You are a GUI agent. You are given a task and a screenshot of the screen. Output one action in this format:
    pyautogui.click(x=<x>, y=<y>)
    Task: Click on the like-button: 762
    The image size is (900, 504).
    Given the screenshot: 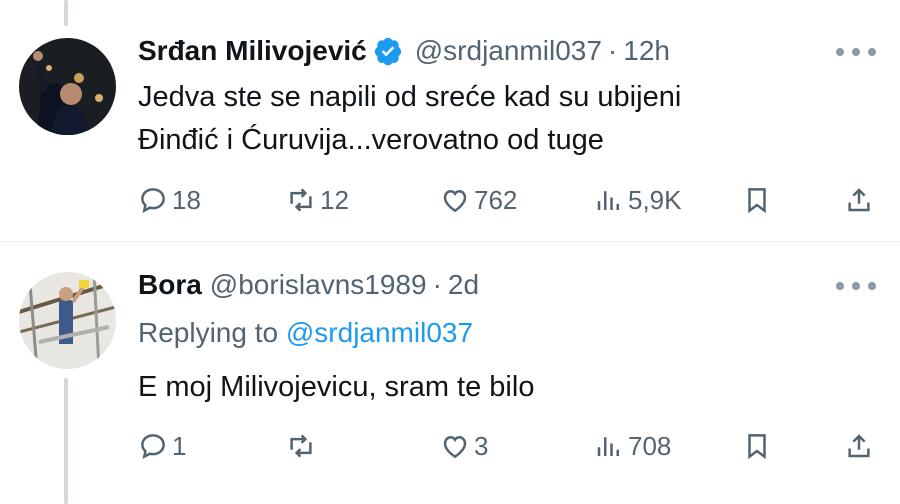 What is the action you would take?
    pyautogui.click(x=478, y=200)
    